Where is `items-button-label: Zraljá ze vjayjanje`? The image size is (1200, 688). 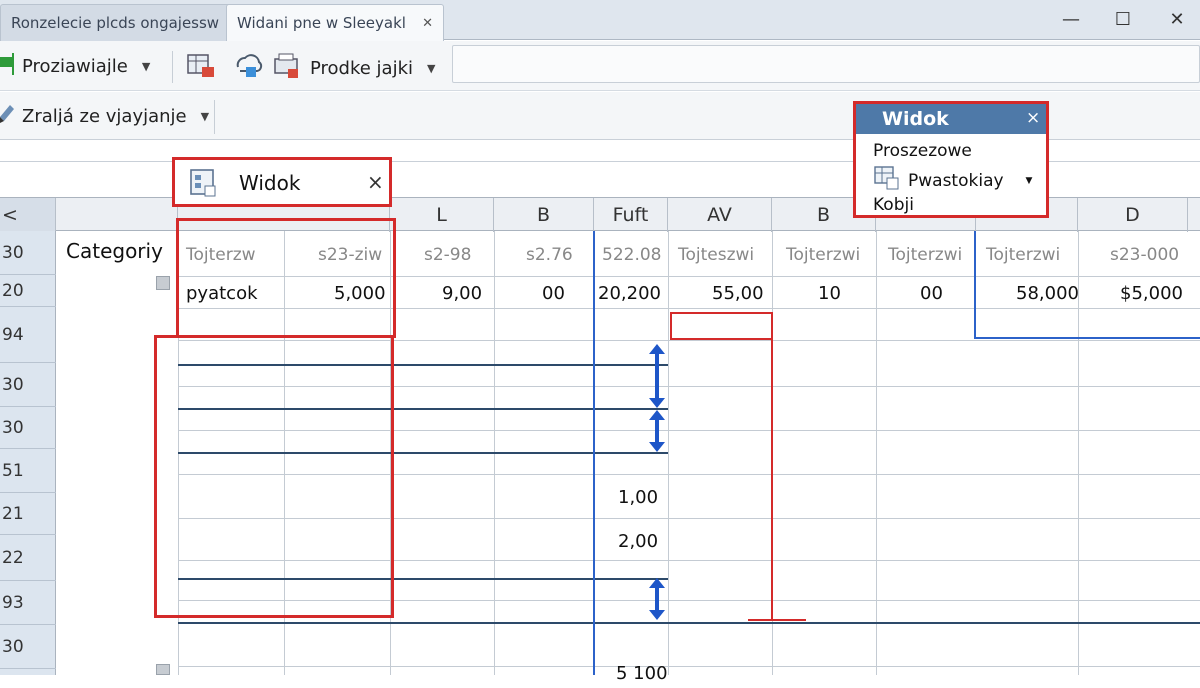
items-button-label: Zraljá ze vjayjanje is located at coordinates (104, 116).